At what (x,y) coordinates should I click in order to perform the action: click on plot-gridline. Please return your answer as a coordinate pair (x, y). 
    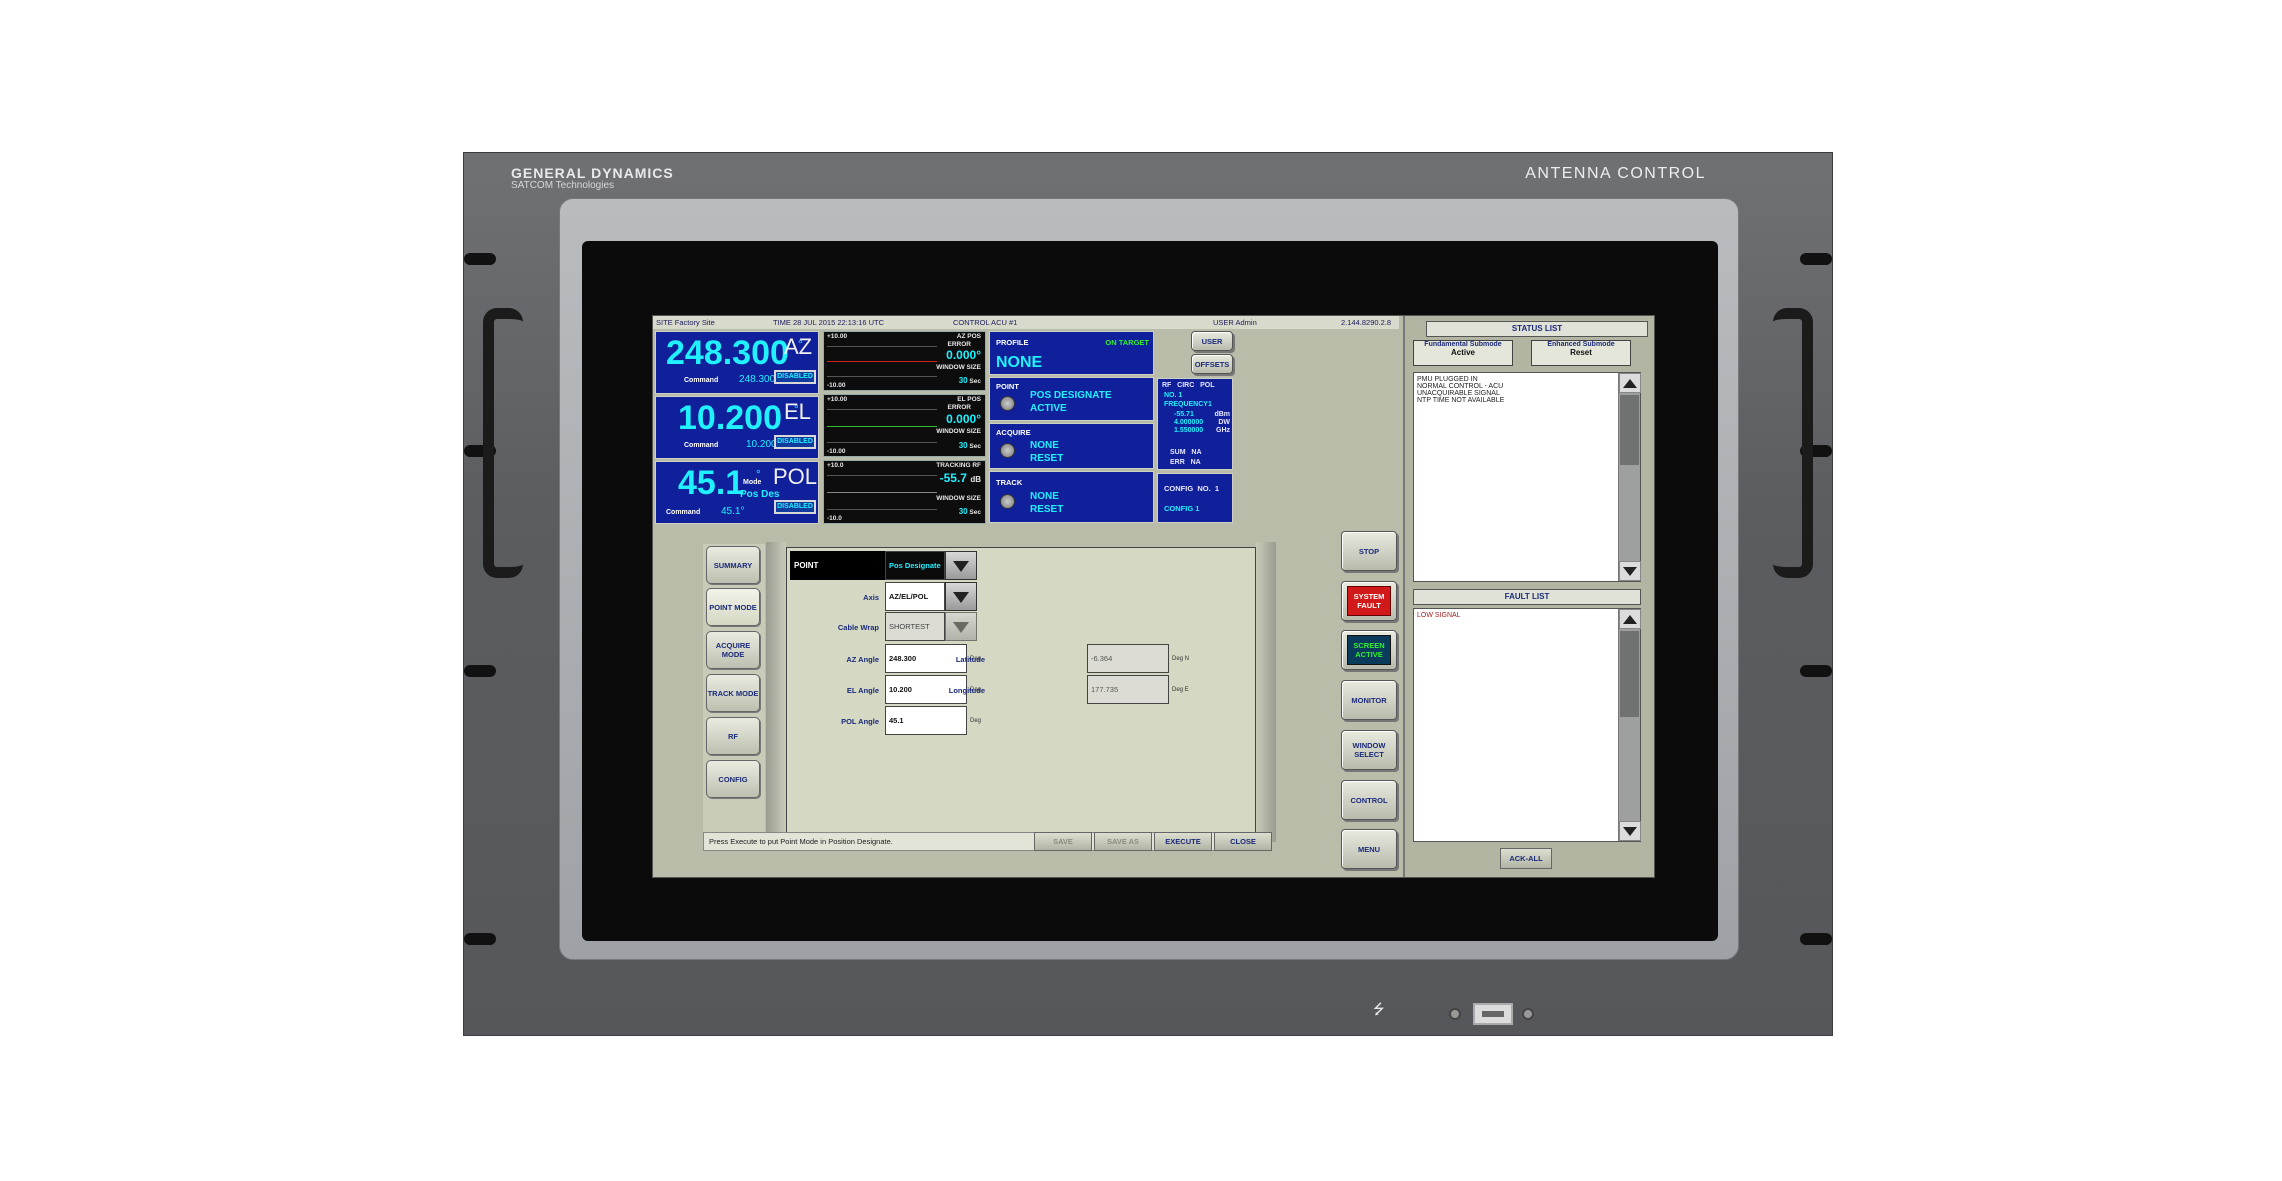
    Looking at the image, I should click on (882, 442).